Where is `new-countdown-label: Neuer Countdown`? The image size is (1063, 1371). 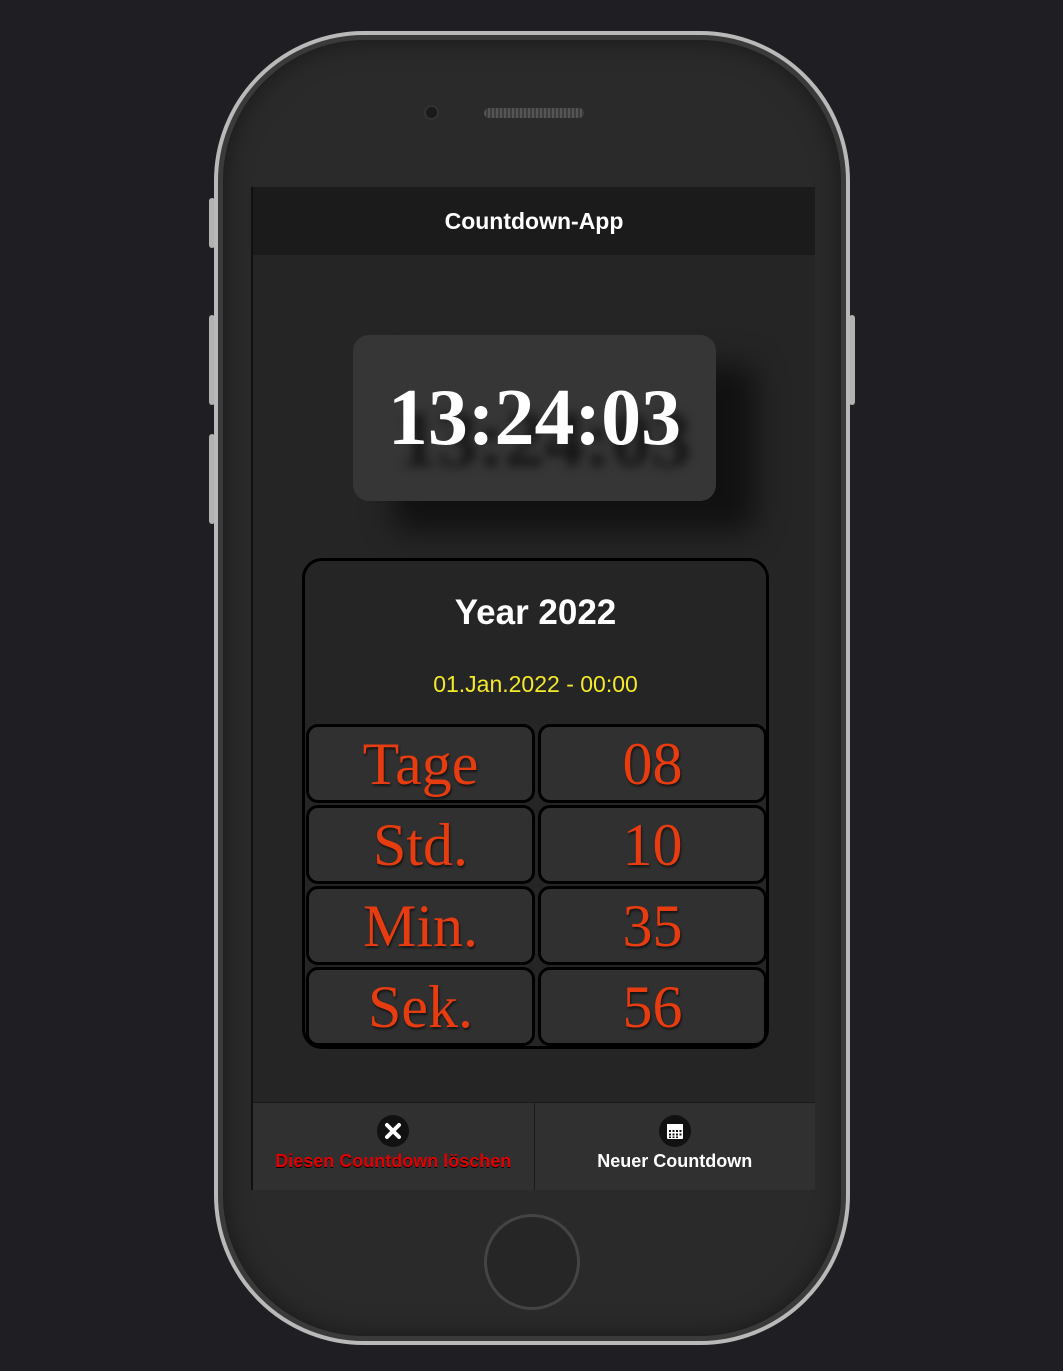
new-countdown-label: Neuer Countdown is located at coordinates (675, 1161).